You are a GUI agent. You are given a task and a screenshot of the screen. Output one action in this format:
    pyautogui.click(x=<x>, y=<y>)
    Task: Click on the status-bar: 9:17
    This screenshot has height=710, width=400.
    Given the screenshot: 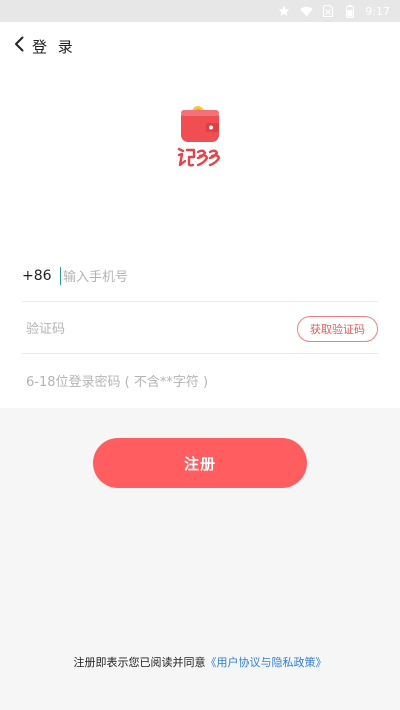 What is the action you would take?
    pyautogui.click(x=200, y=11)
    